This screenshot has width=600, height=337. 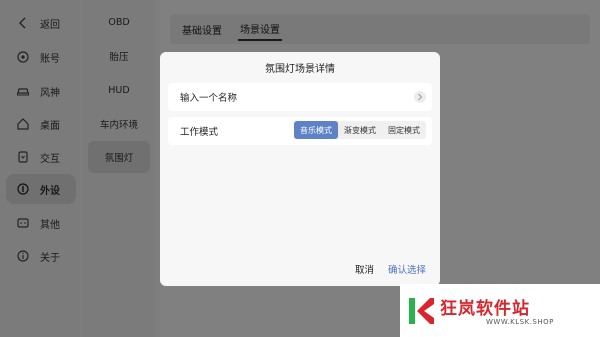 What do you see at coordinates (421, 311) in the screenshot?
I see `brand-logo-icon` at bounding box center [421, 311].